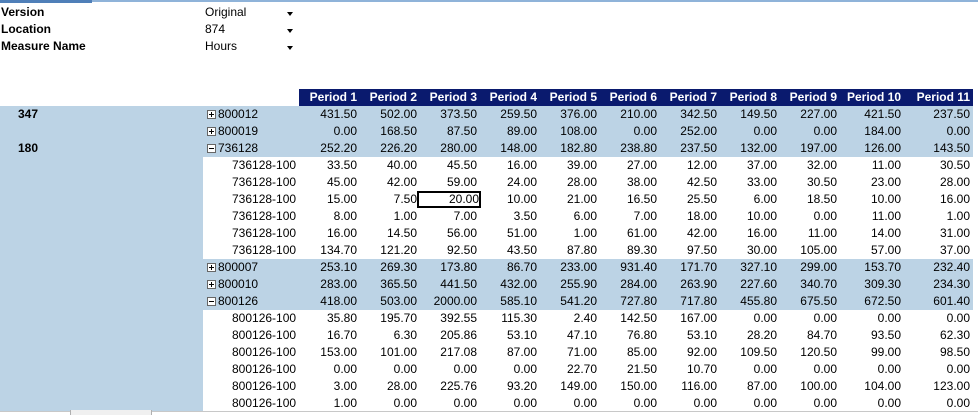 The height and width of the screenshot is (416, 978). Describe the element at coordinates (568, 352) in the screenshot. I see `table-cell: 71.00` at that location.